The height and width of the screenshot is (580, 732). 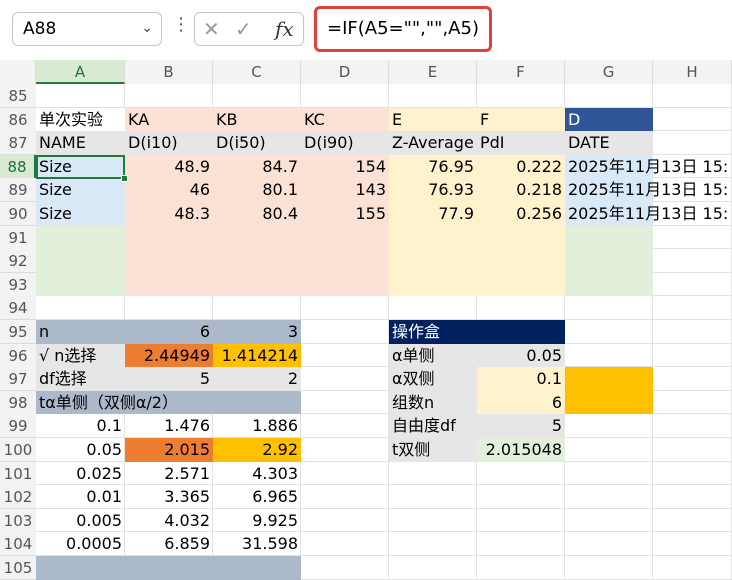 What do you see at coordinates (345, 167) in the screenshot?
I see `cell-d88: 154` at bounding box center [345, 167].